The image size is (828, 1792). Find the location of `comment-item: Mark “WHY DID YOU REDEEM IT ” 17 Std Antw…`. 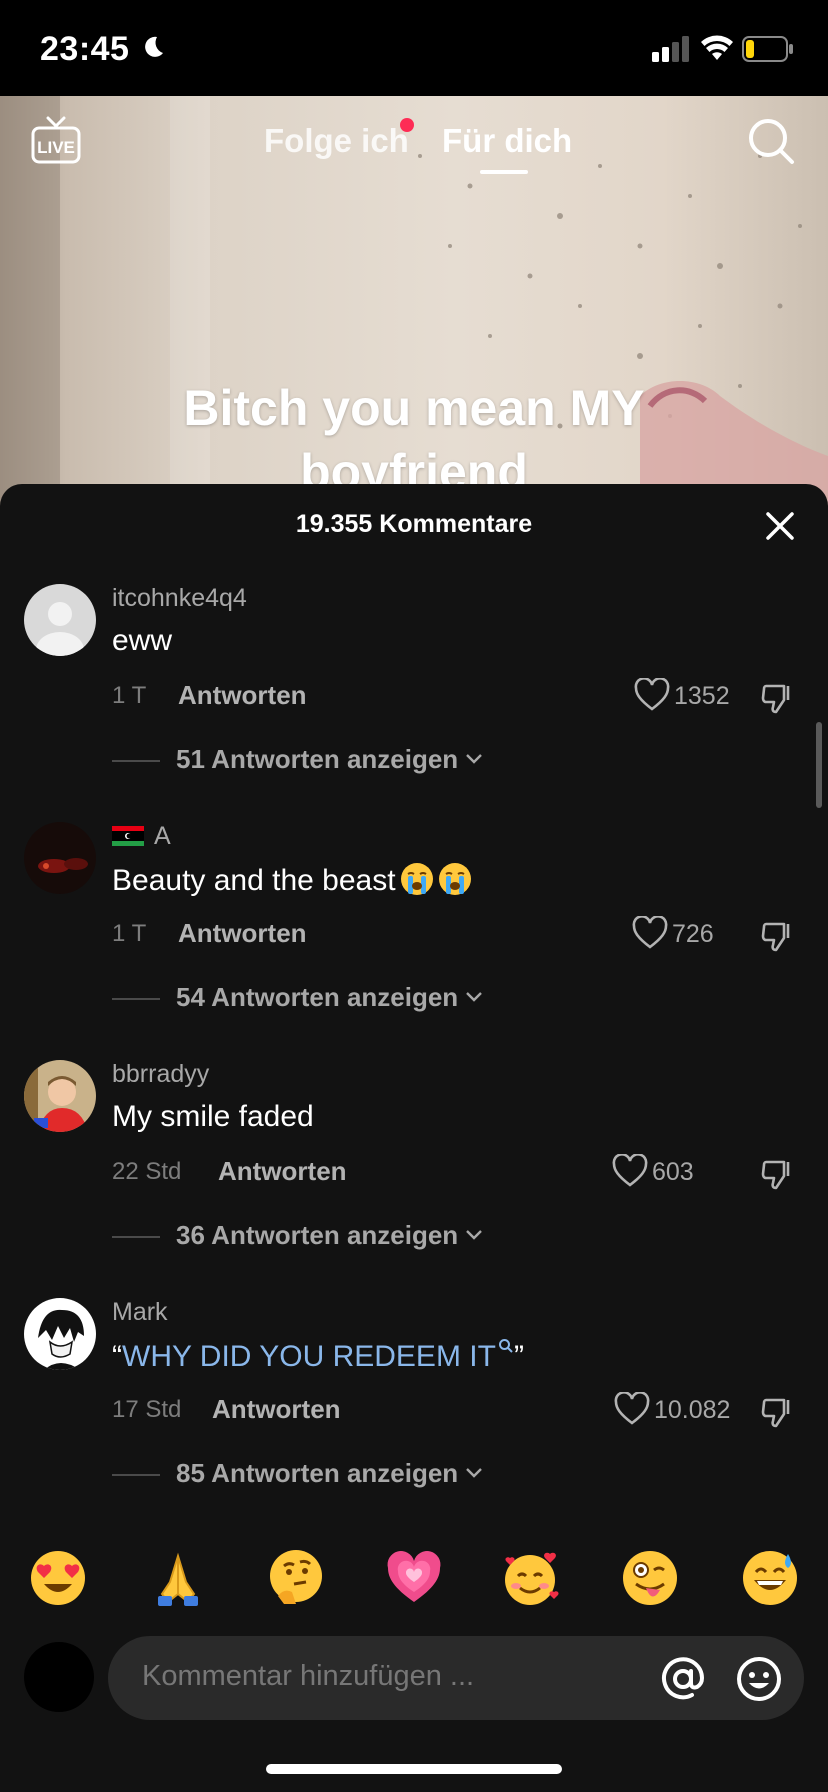

comment-item: Mark “WHY DID YOU REDEEM IT ” 17 Std Antw… is located at coordinates (414, 1397).